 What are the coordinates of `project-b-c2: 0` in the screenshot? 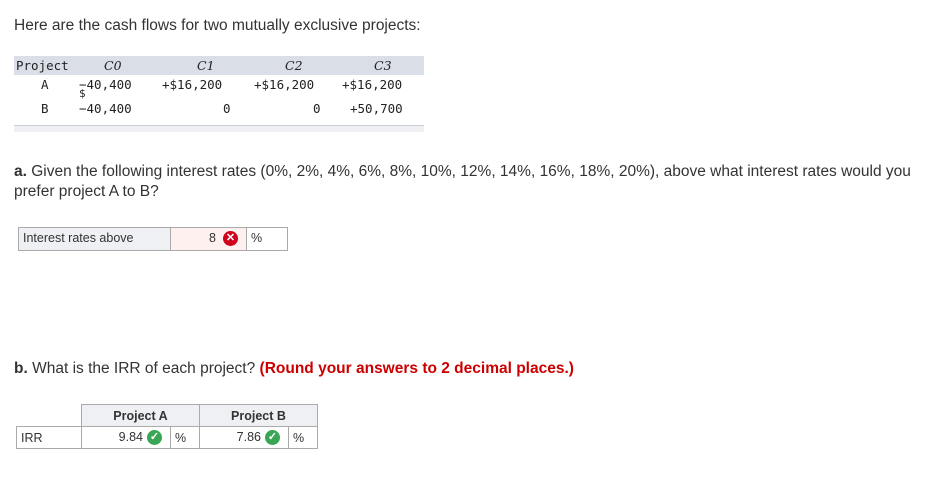 It's located at (317, 108).